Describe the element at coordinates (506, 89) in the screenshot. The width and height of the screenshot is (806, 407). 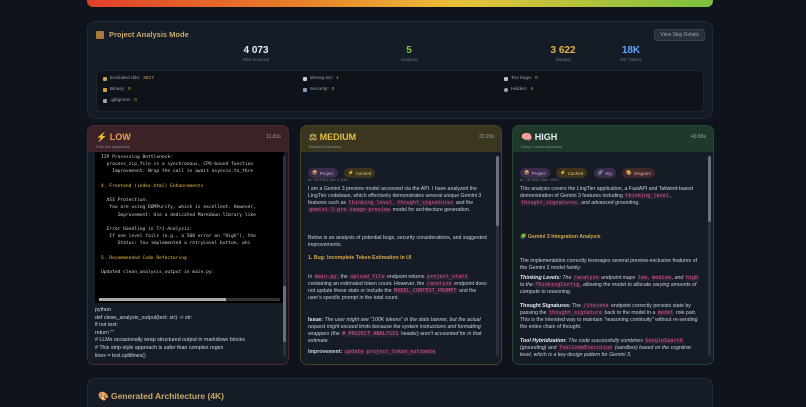
I see `eye-icon` at that location.